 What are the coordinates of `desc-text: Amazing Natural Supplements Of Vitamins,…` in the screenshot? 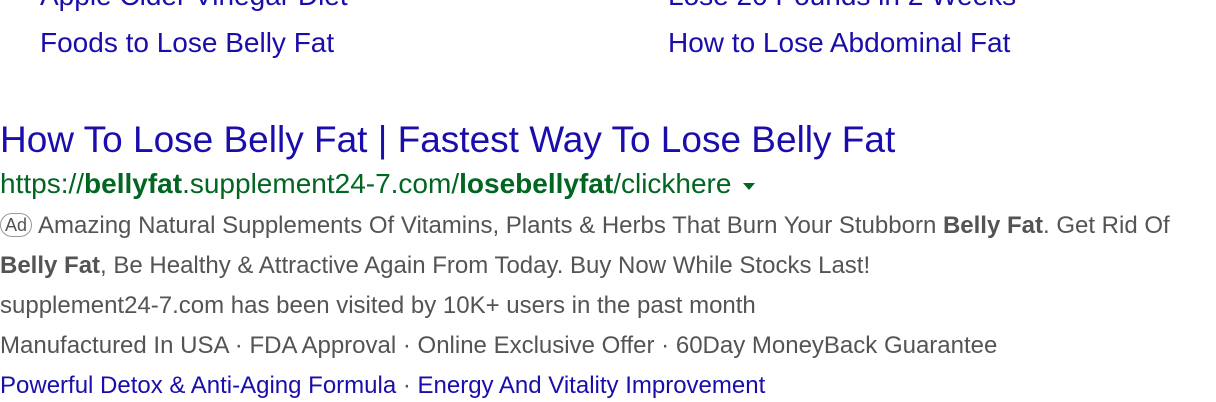 It's located at (490, 225).